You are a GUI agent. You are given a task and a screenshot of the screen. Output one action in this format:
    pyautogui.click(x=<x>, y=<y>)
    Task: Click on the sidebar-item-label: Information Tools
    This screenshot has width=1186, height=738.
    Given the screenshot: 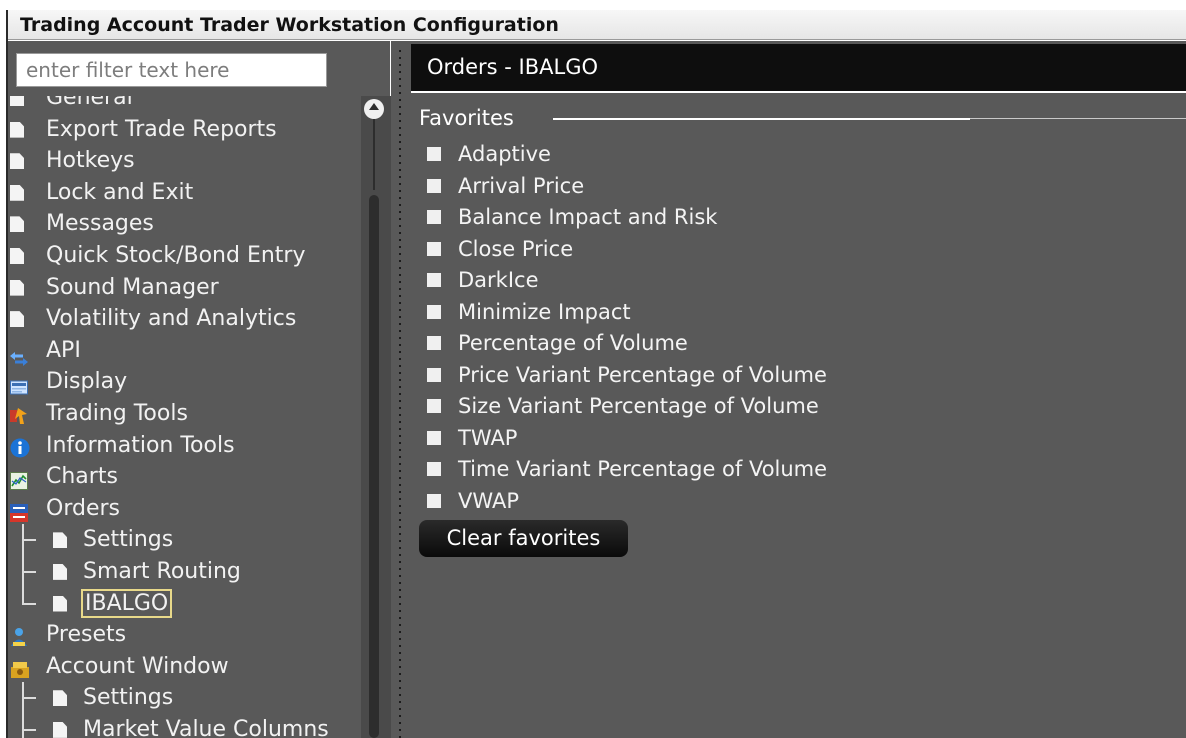 What is the action you would take?
    pyautogui.click(x=140, y=445)
    